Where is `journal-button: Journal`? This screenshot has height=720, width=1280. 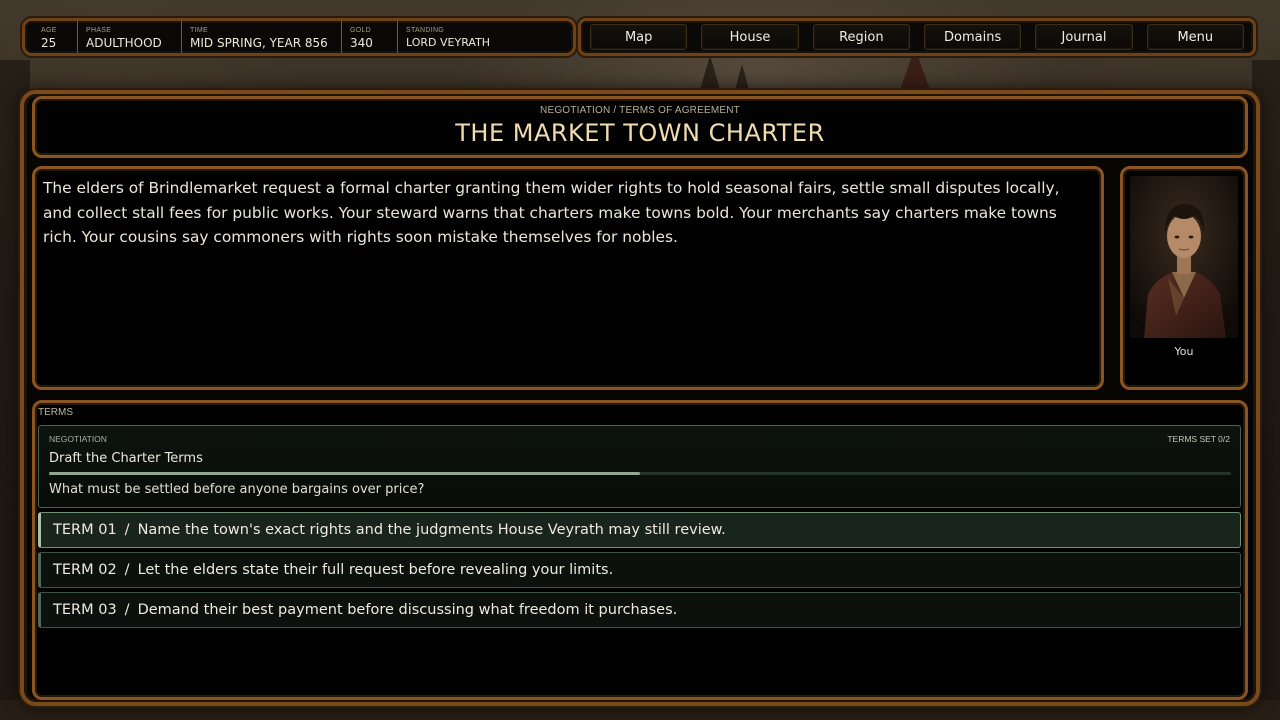
journal-button: Journal is located at coordinates (1084, 37).